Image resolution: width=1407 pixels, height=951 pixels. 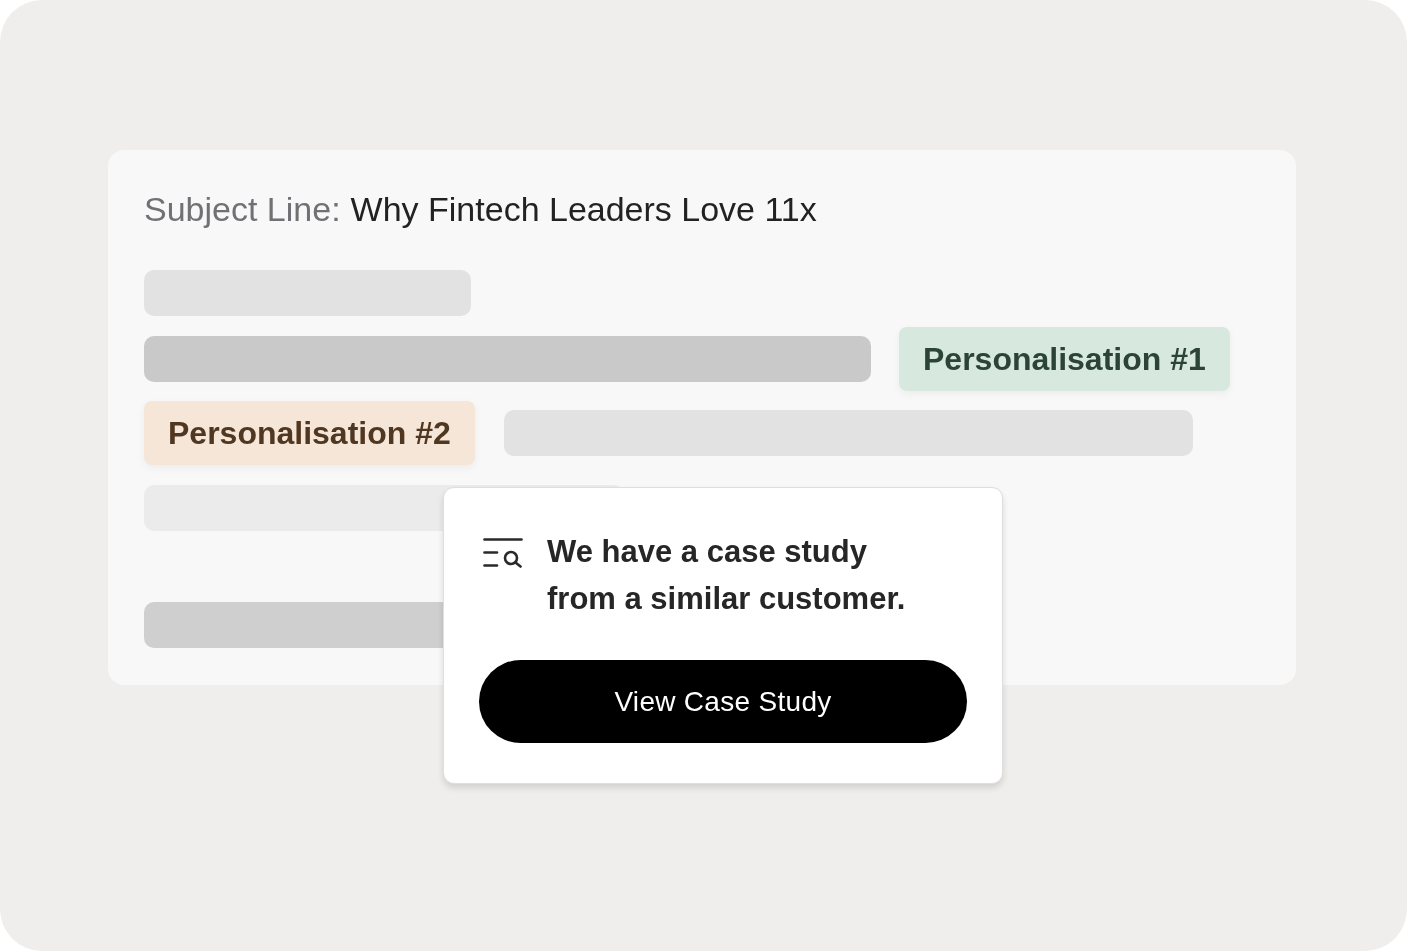 I want to click on list-search-icon, so click(x=503, y=553).